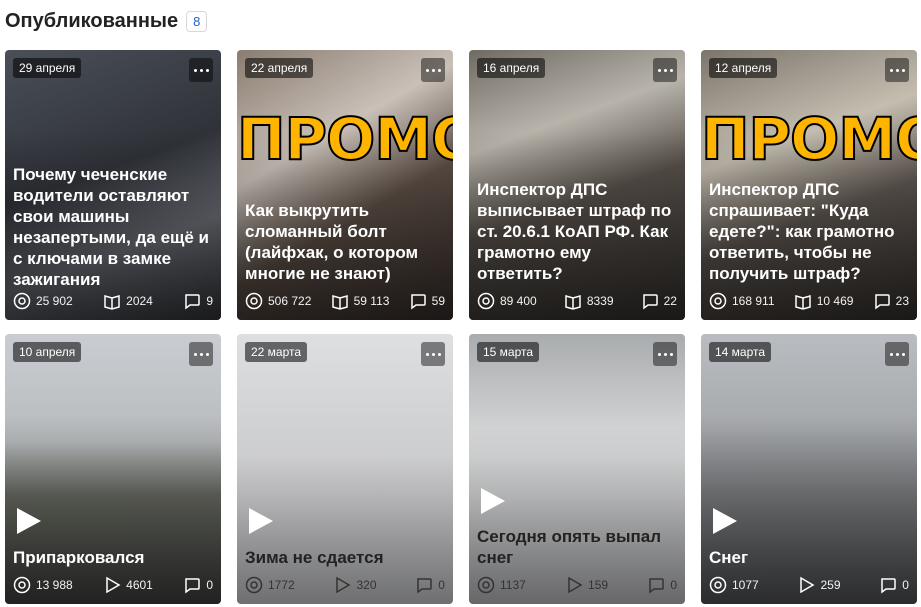 Image resolution: width=921 pixels, height=607 pixels. Describe the element at coordinates (43, 585) in the screenshot. I see `views-stat: 13 988` at that location.